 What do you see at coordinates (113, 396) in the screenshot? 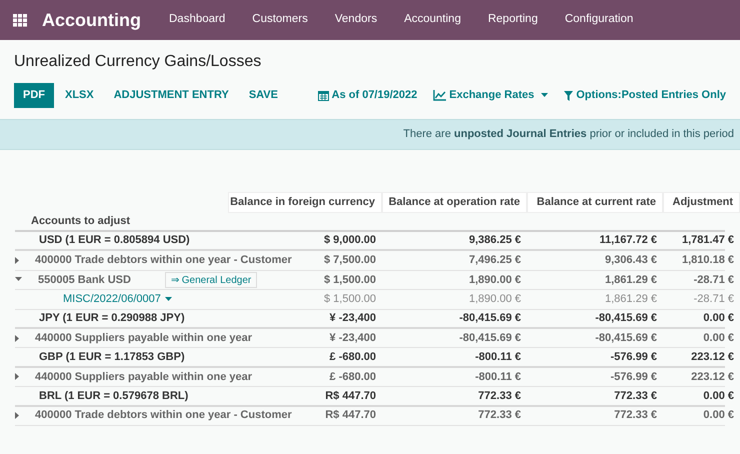
I see `currency-row-label: BRL (1 EUR = 0.579678 BRL)` at bounding box center [113, 396].